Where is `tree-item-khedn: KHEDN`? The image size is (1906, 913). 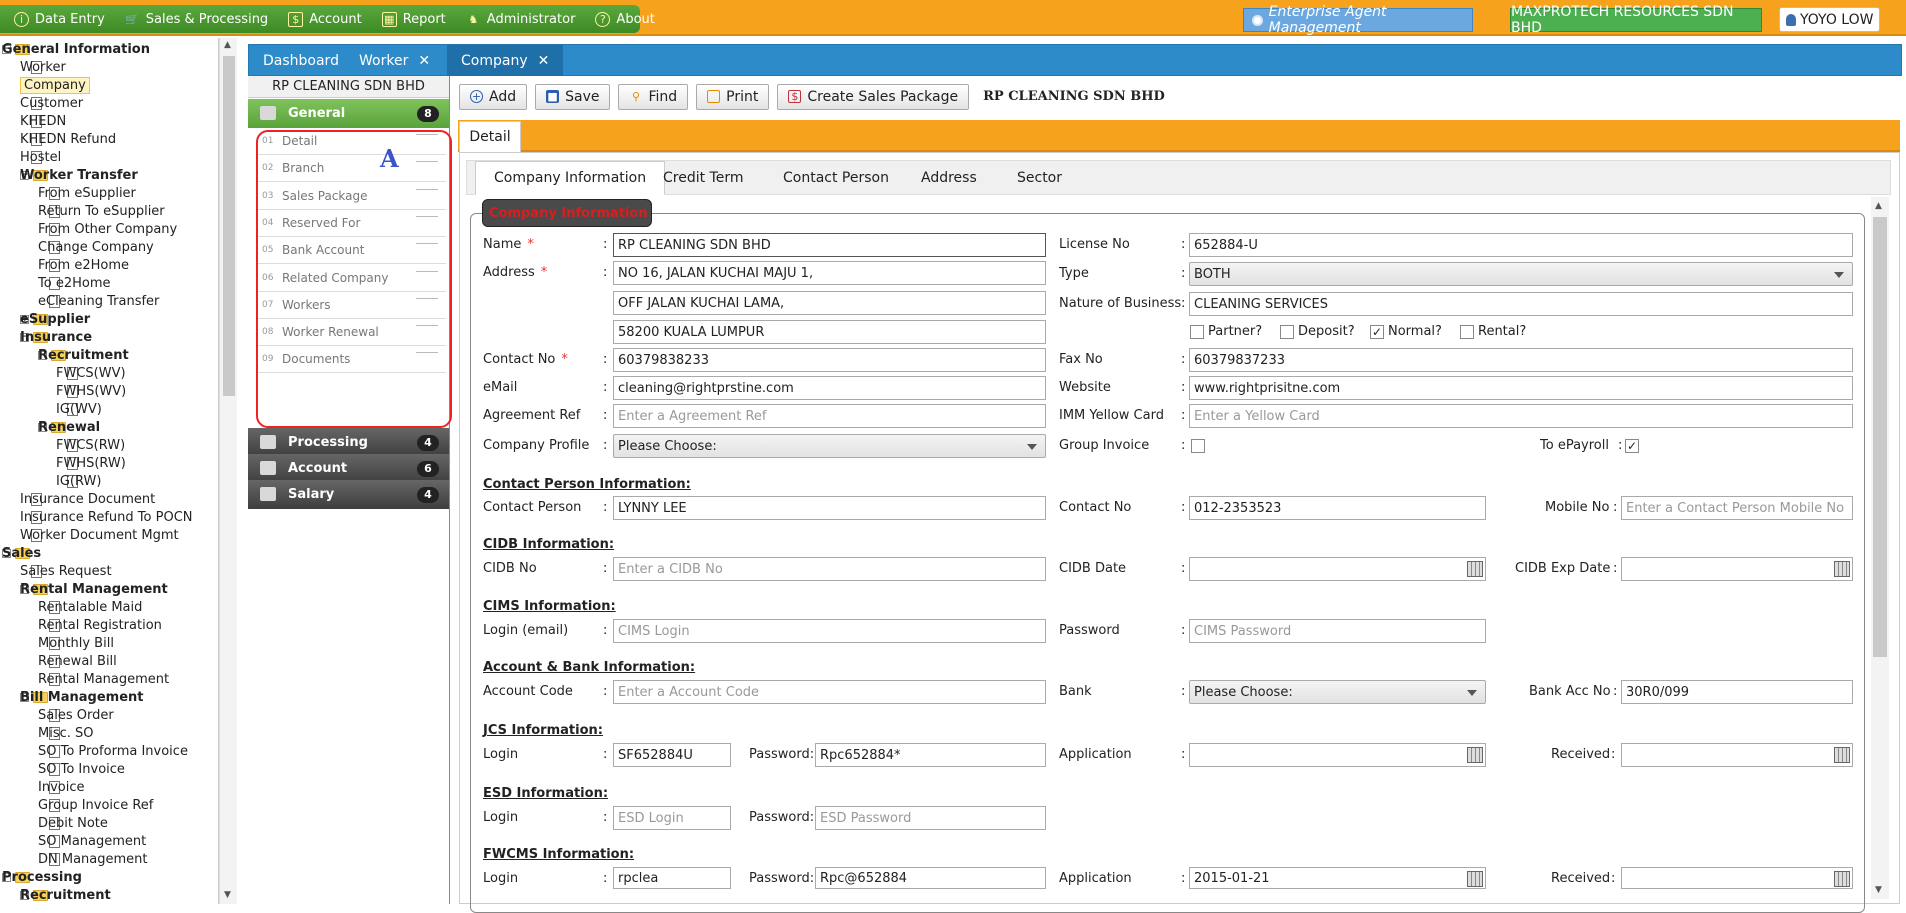 tree-item-khedn: KHEDN is located at coordinates (43, 121).